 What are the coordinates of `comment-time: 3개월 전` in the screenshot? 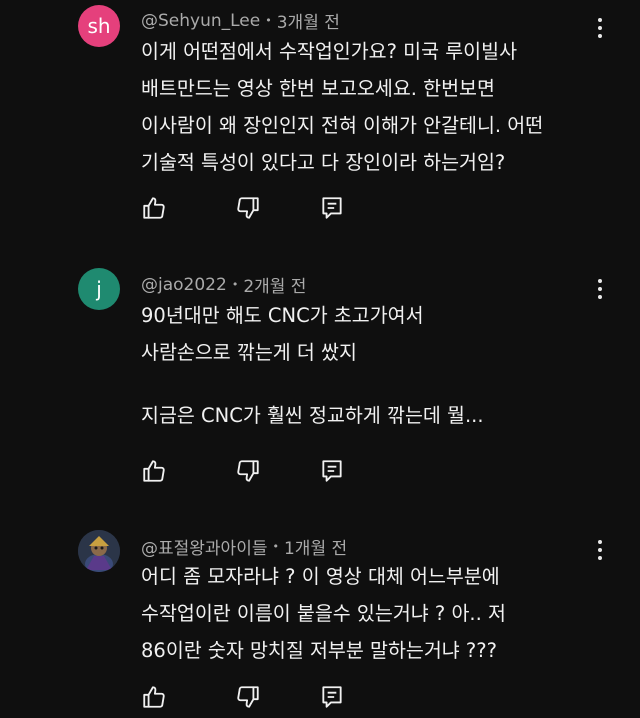 It's located at (308, 20).